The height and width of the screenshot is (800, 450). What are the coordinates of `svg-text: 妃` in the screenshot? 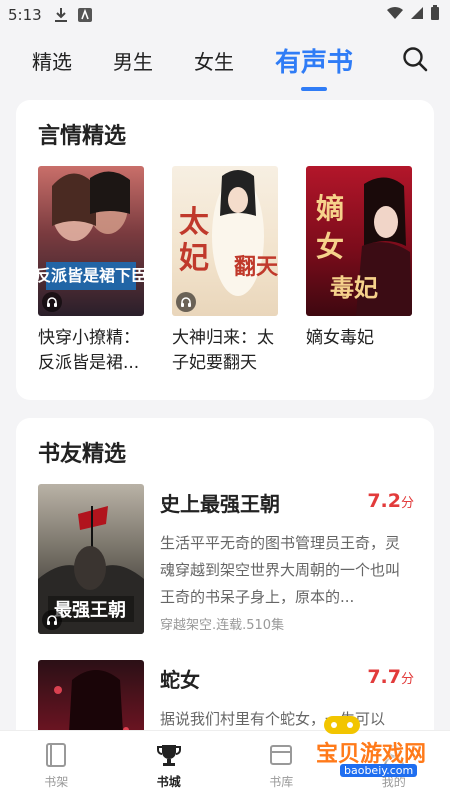 It's located at (194, 258).